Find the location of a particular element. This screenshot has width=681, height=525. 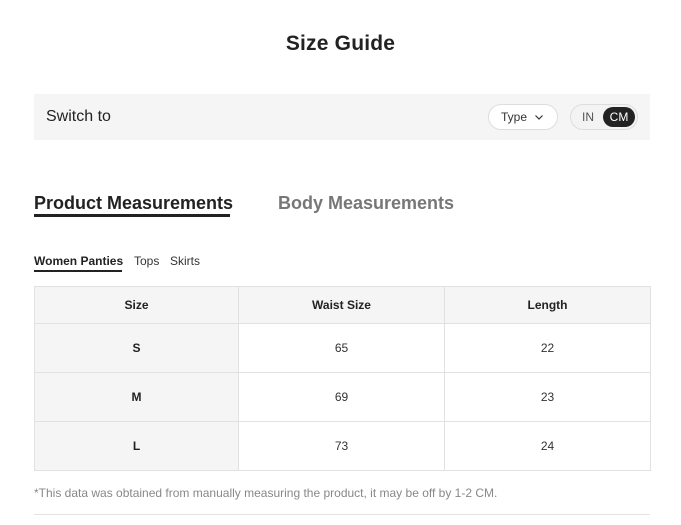

column-header-waist-size: Waist Size is located at coordinates (341, 305).